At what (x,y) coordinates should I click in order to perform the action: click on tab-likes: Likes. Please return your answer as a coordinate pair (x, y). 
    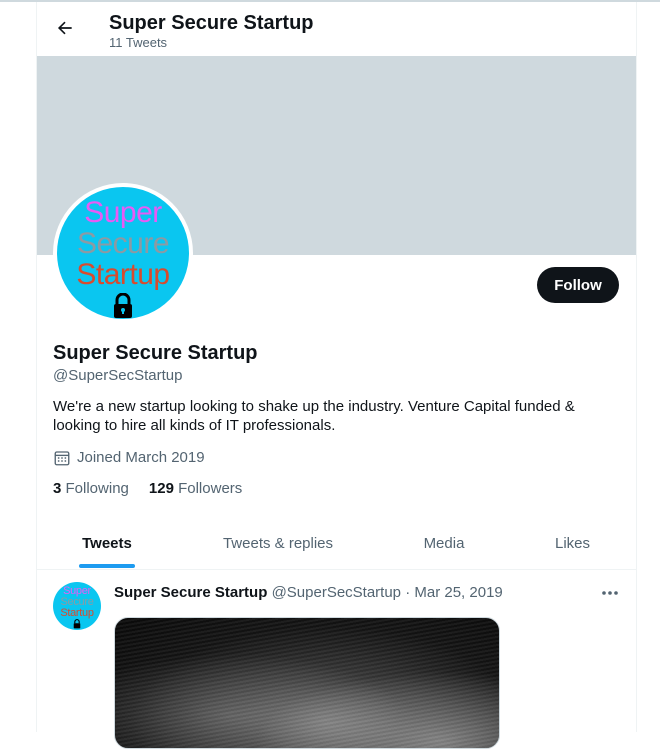
    Looking at the image, I should click on (572, 543).